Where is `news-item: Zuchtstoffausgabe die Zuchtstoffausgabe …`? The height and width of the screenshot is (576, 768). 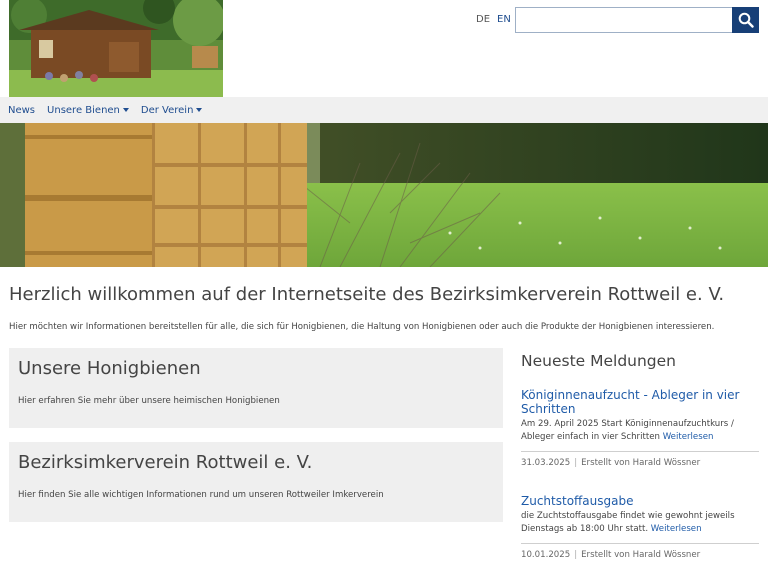 news-item: Zuchtstoffausgabe die Zuchtstoffausgabe … is located at coordinates (640, 515).